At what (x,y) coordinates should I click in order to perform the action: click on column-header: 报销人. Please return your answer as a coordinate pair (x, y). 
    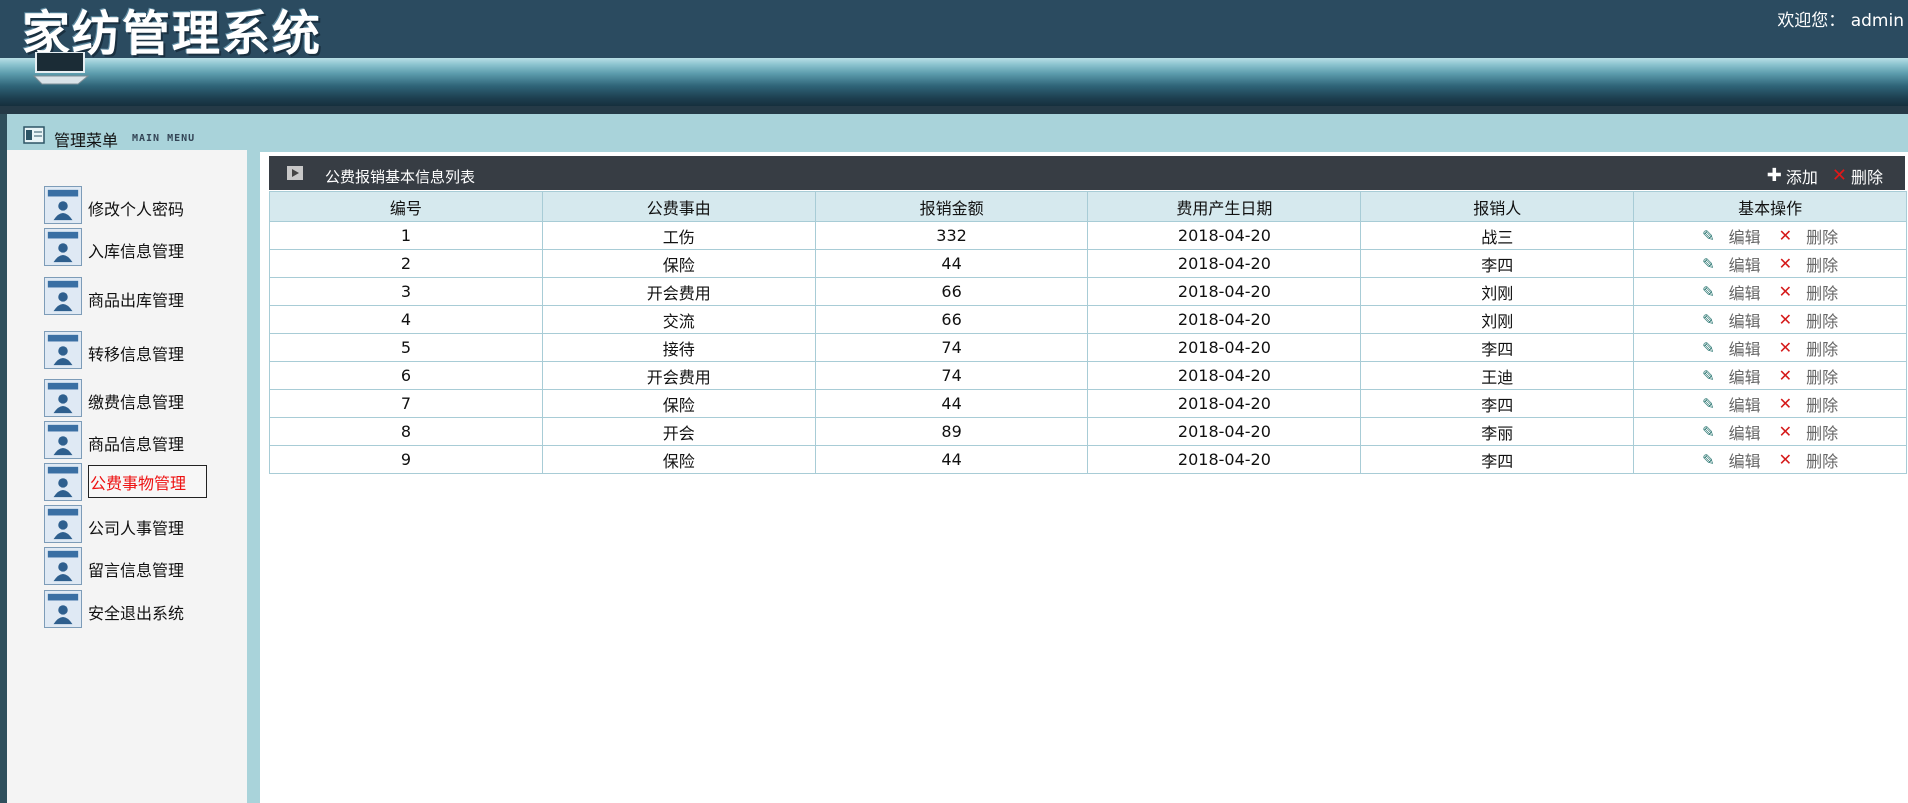
    Looking at the image, I should click on (1497, 206).